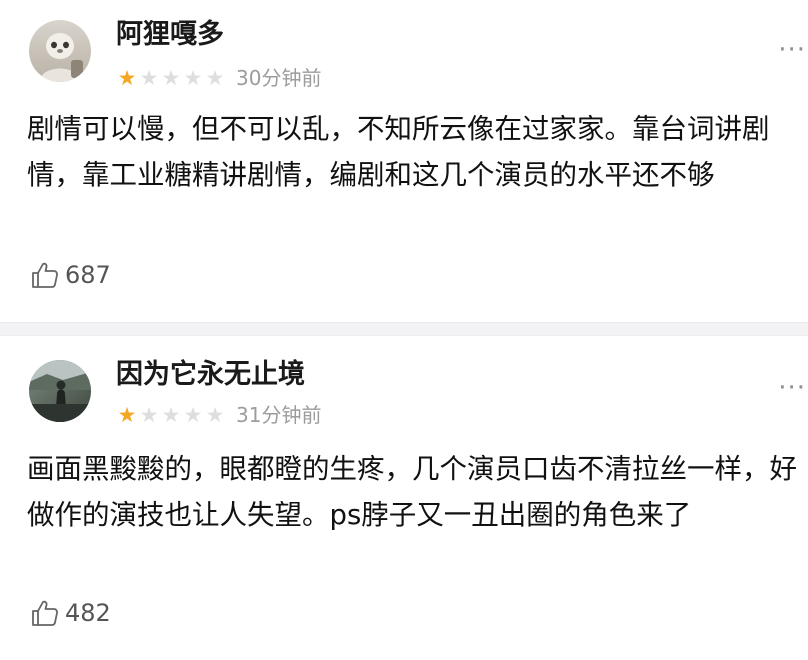 The height and width of the screenshot is (660, 808). I want to click on rating-row: ★ ★ ★ ★ ★ 30分钟前, so click(219, 78).